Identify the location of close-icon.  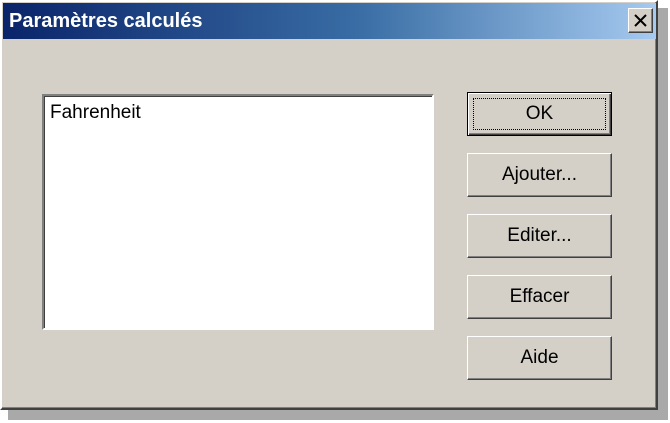
(640, 20).